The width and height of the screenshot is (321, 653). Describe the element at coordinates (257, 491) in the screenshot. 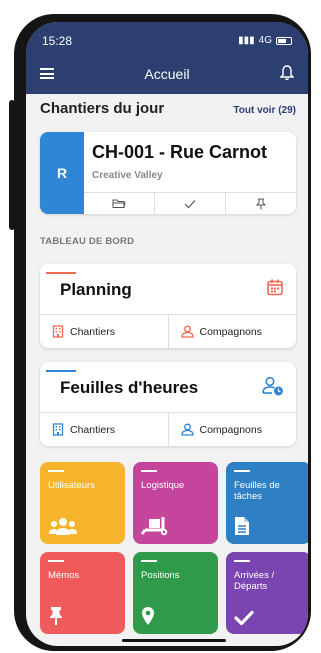

I see `tile-label: Feuilles de tâches` at that location.